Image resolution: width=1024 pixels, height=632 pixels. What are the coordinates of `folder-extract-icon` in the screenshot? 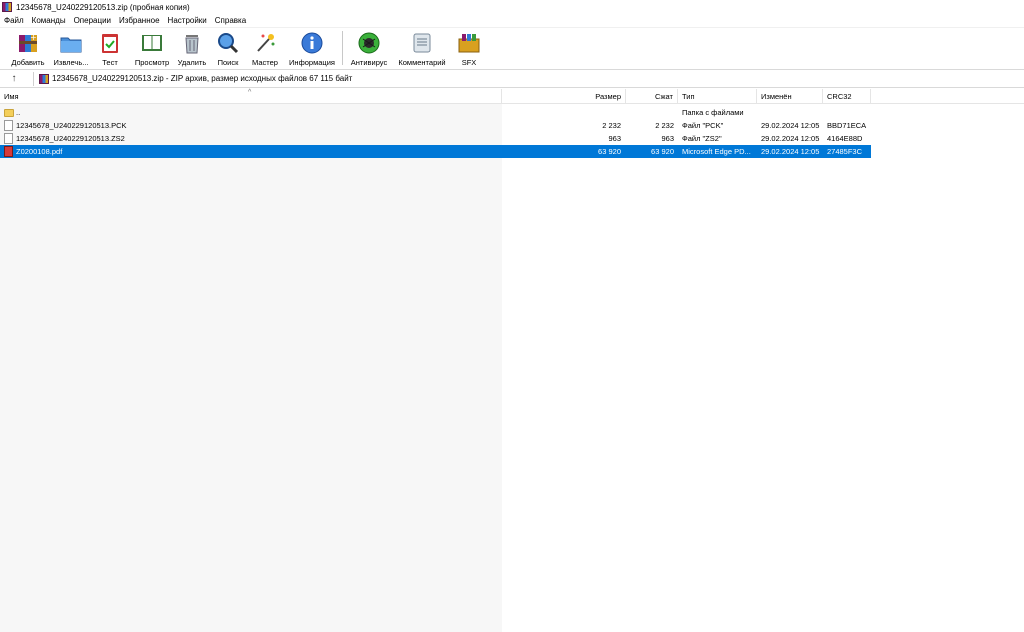 It's located at (71, 43).